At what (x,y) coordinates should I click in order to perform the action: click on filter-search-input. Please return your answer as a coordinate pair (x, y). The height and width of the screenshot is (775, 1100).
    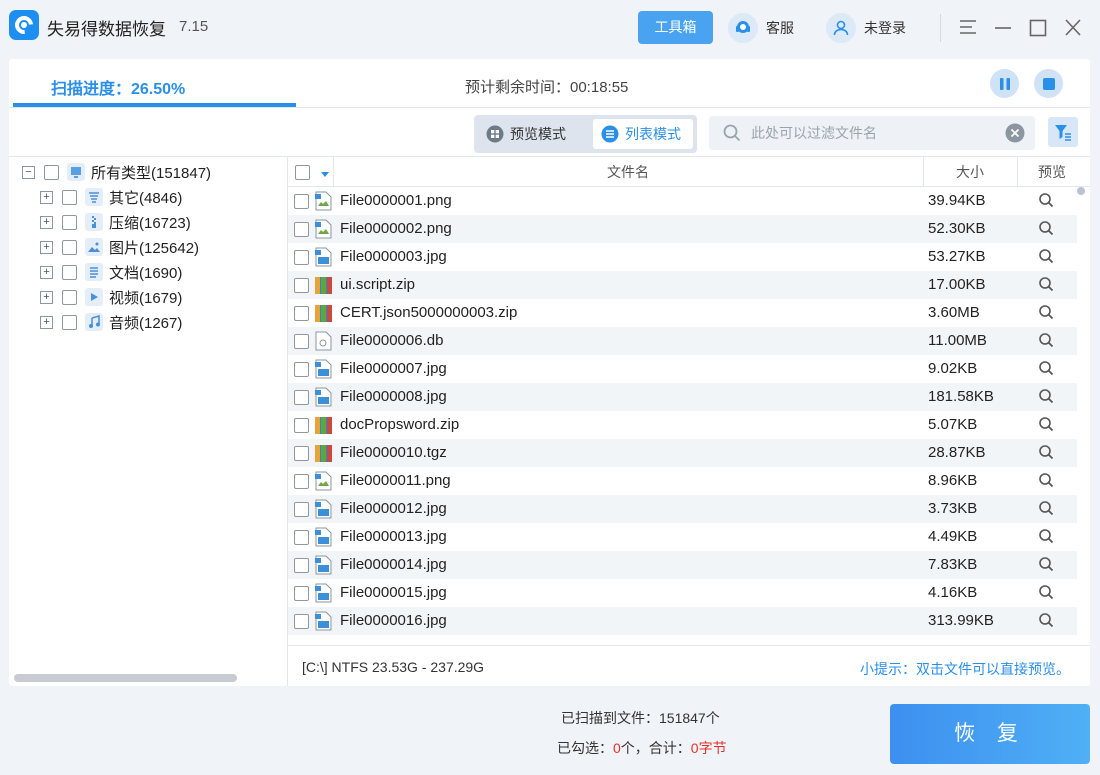
    Looking at the image, I should click on (876, 133).